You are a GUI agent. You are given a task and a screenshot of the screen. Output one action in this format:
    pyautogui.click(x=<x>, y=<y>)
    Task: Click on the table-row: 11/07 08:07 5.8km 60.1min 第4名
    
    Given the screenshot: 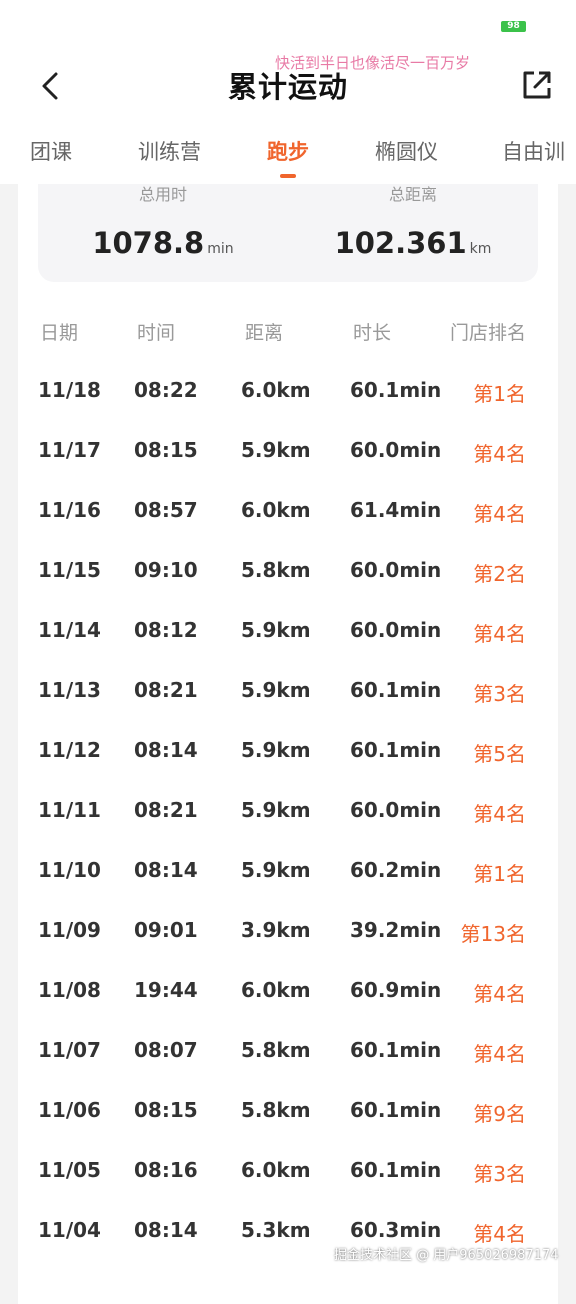 What is the action you would take?
    pyautogui.click(x=288, y=1068)
    